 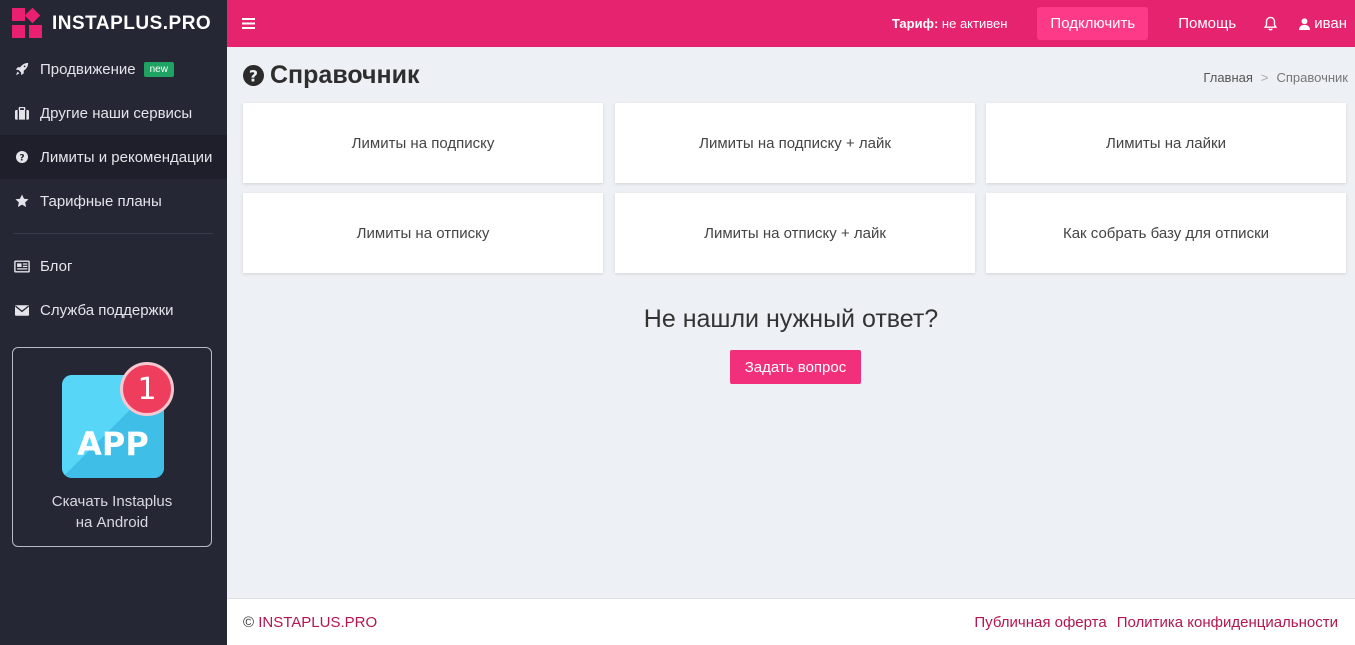 I want to click on copyright-symbol: ©, so click(x=249, y=622).